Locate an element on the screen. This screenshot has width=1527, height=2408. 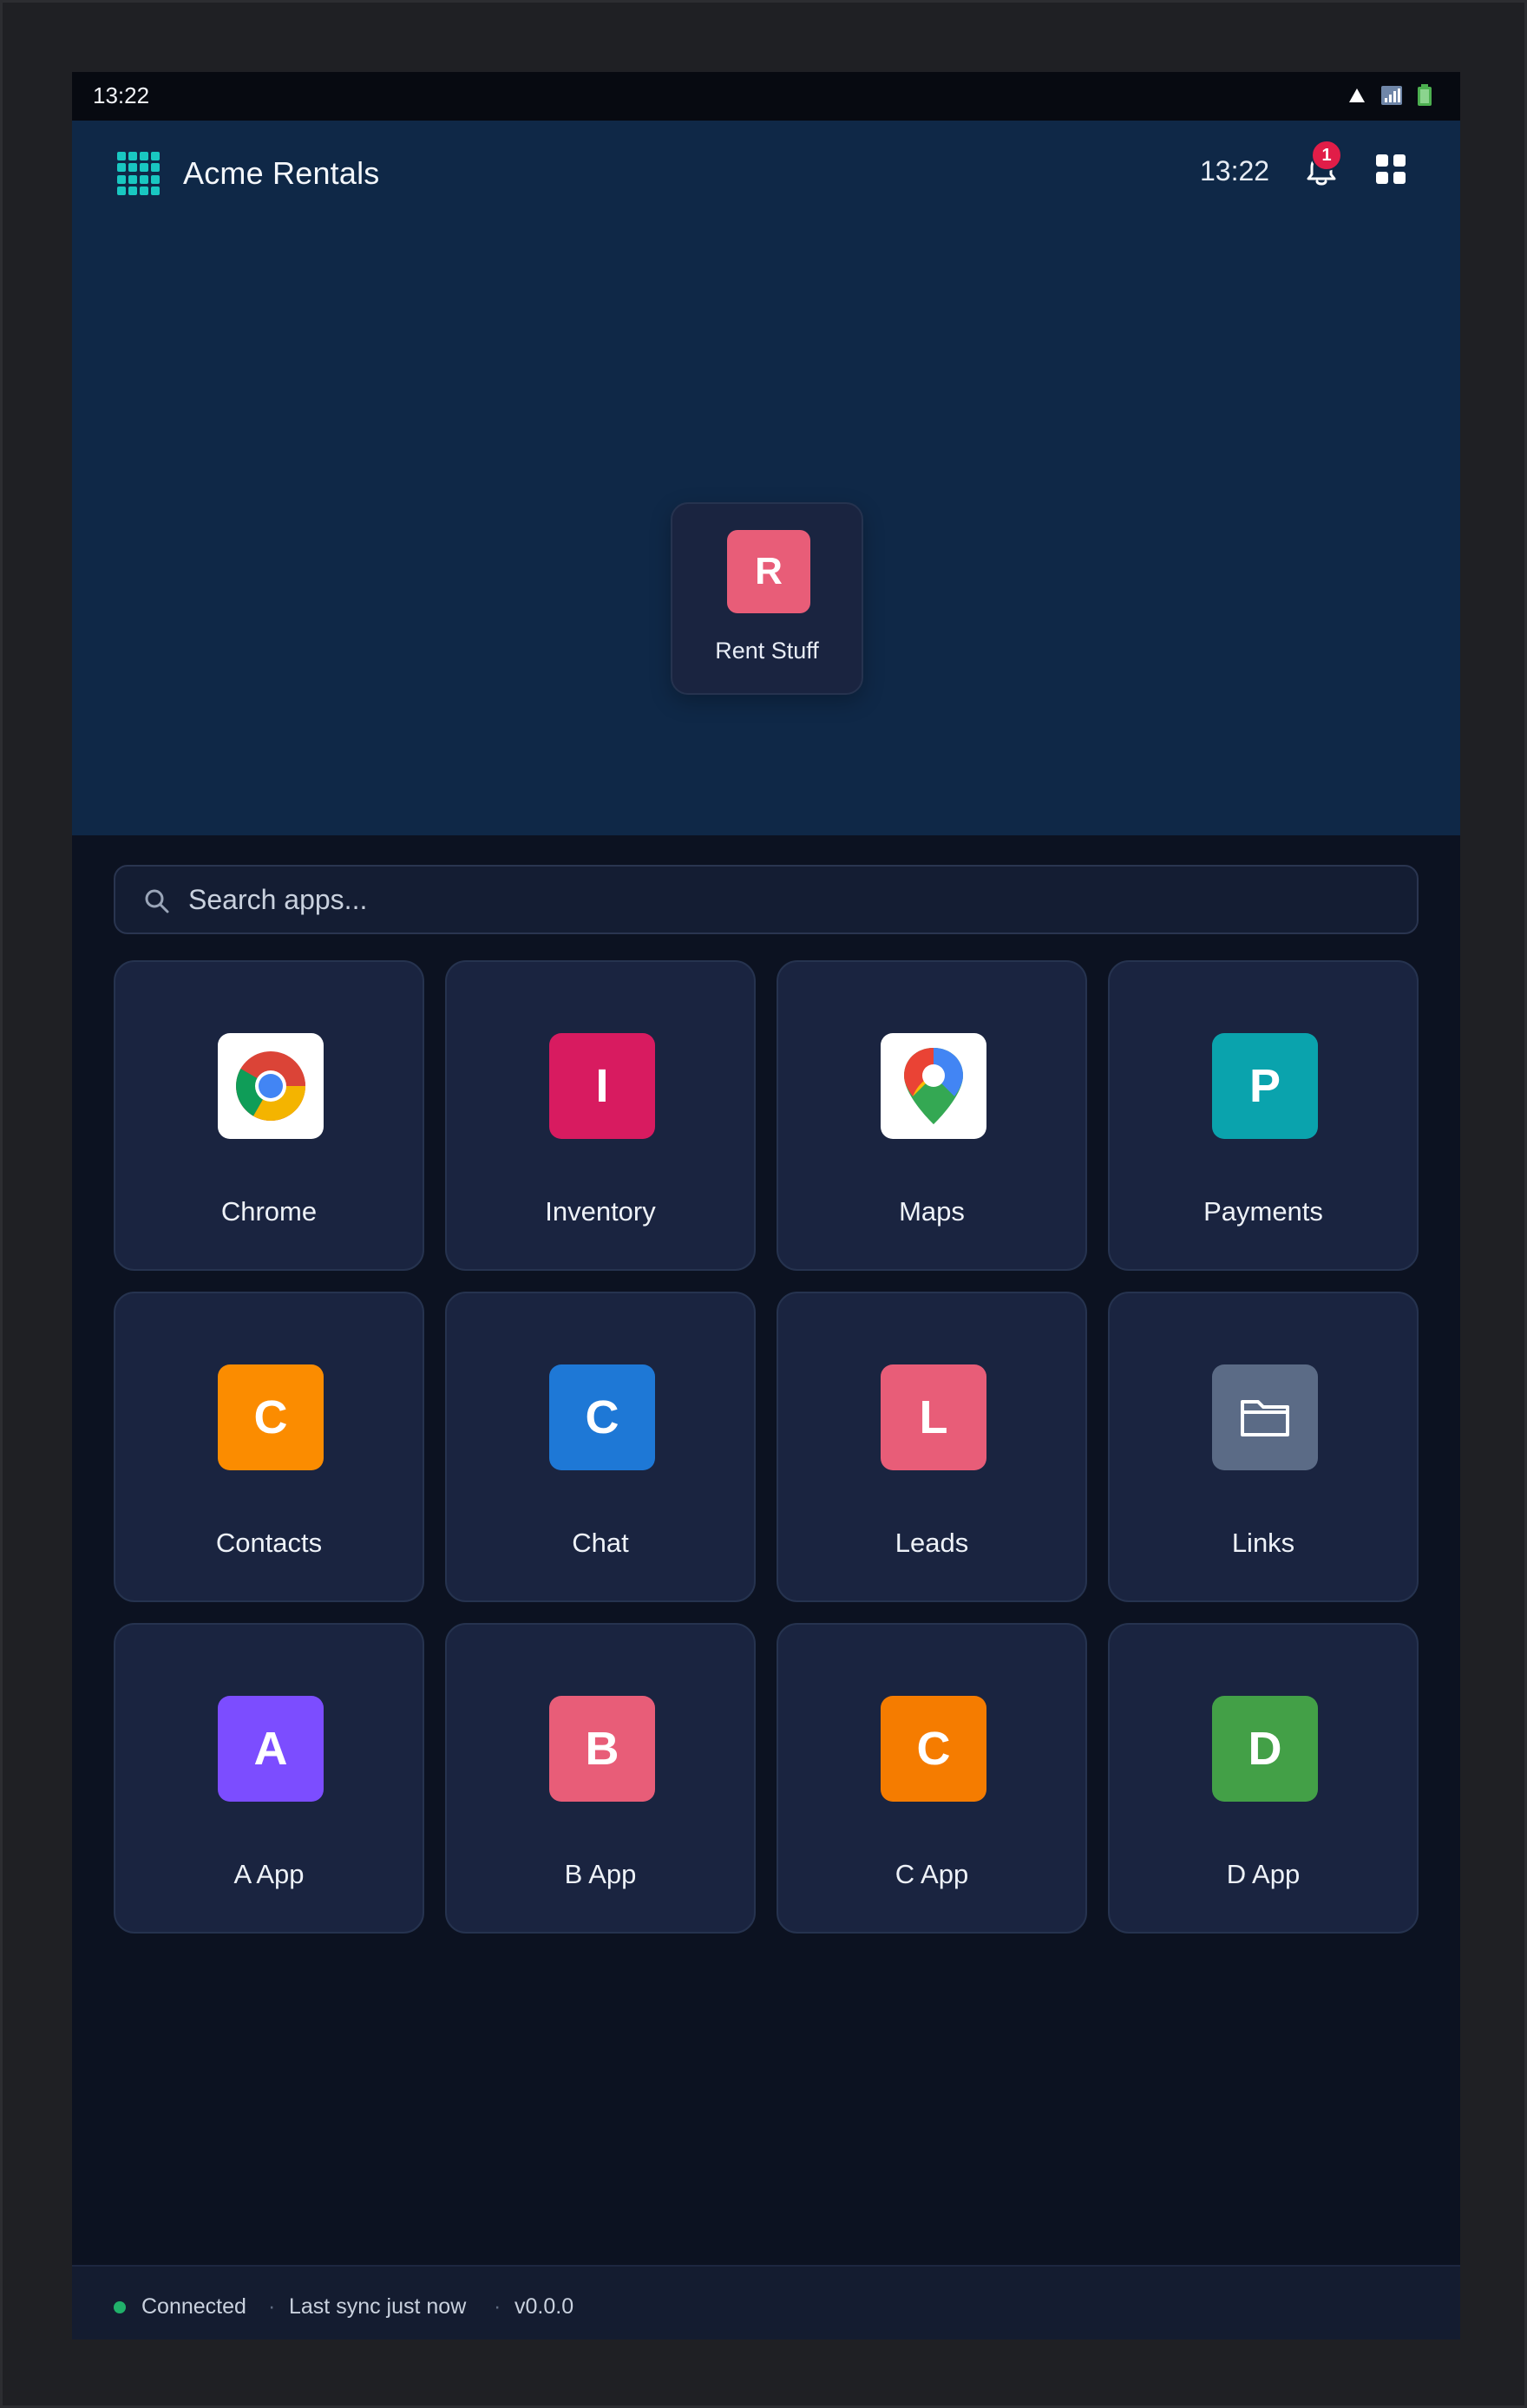
notification-badge: 1 is located at coordinates (1326, 155).